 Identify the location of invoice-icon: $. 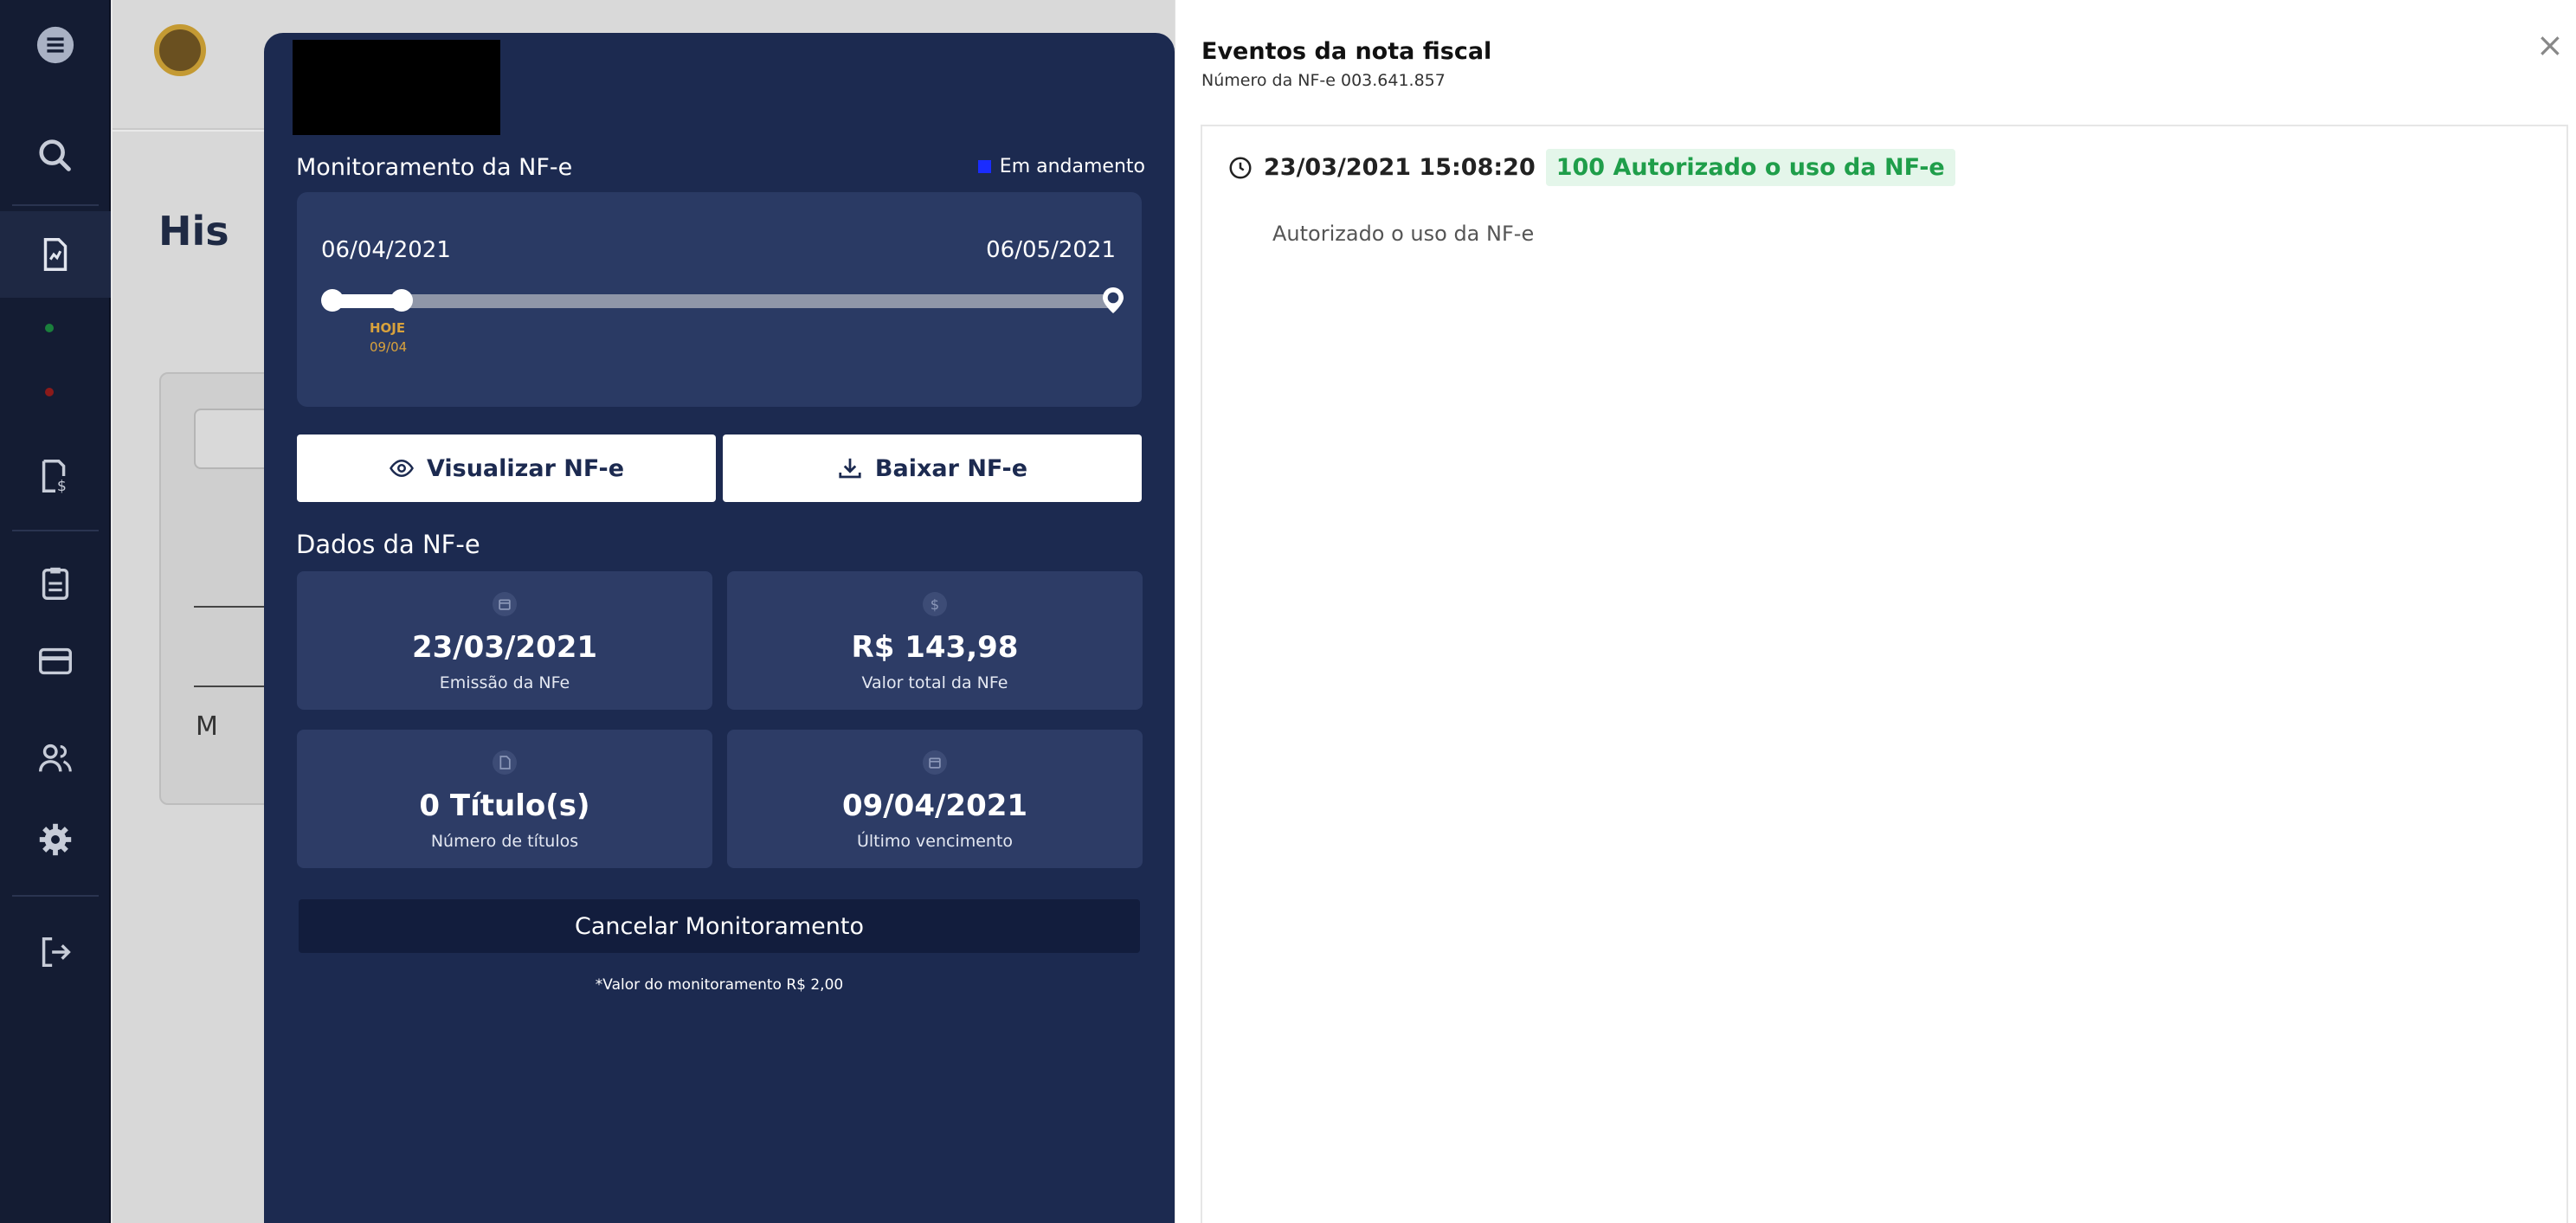
(54, 477).